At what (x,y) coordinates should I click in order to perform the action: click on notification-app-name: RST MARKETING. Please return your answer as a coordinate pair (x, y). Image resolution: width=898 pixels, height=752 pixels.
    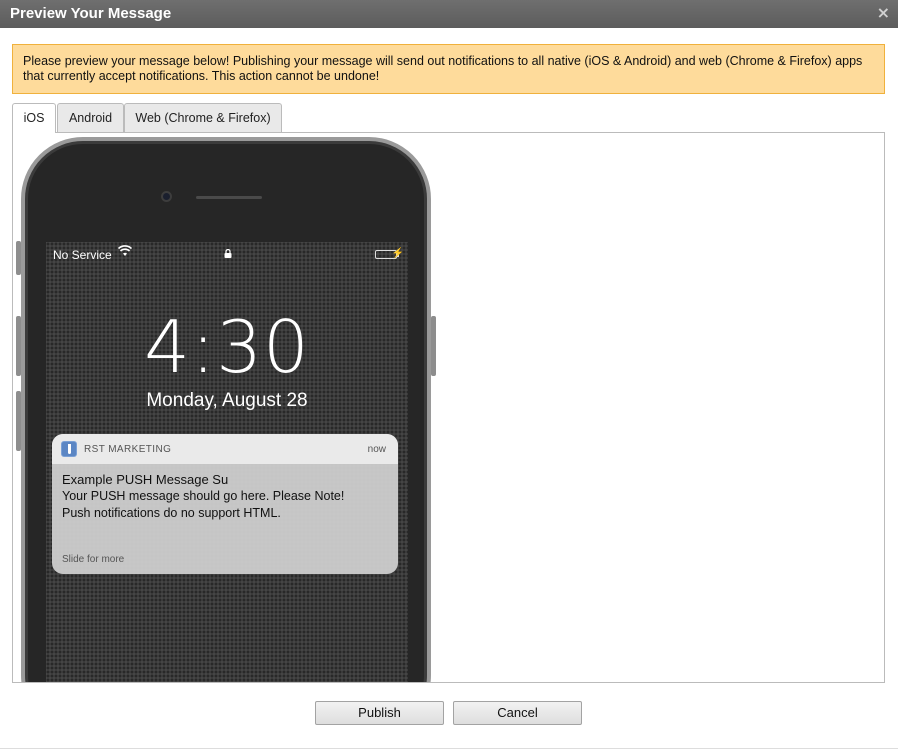
    Looking at the image, I should click on (128, 449).